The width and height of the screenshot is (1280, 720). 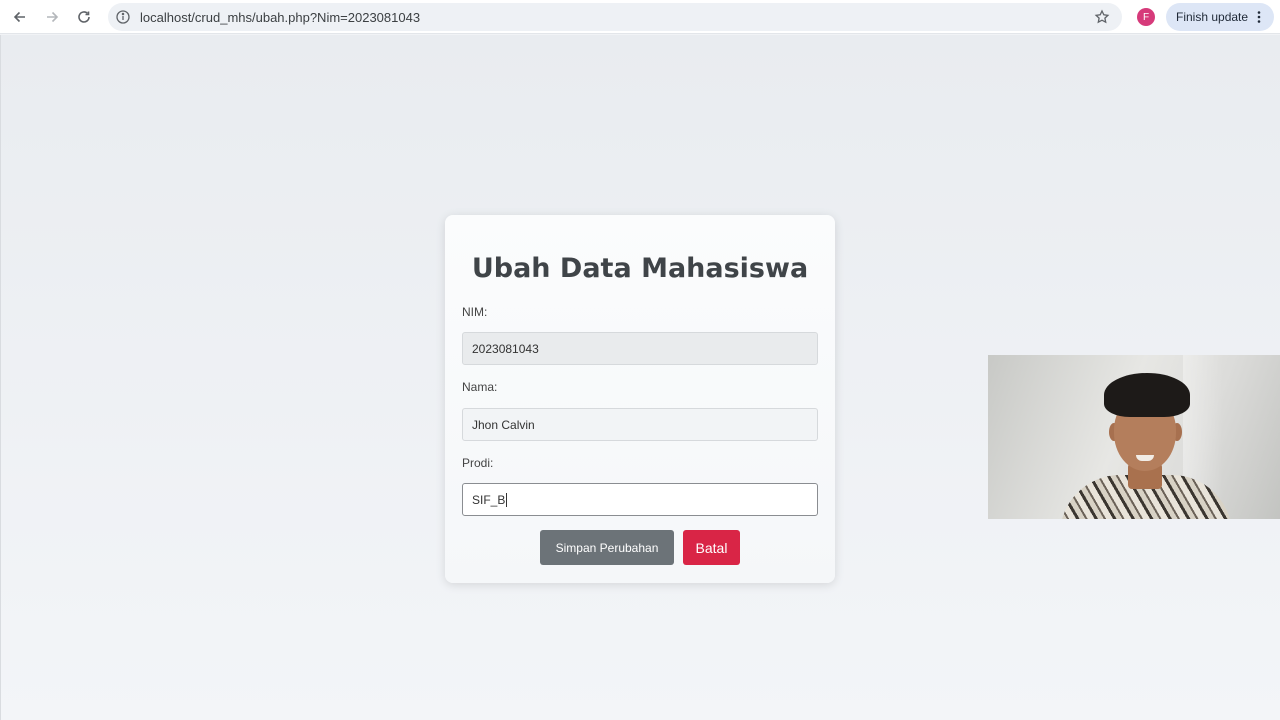 What do you see at coordinates (1212, 17) in the screenshot?
I see `finish-update-label: Finish update` at bounding box center [1212, 17].